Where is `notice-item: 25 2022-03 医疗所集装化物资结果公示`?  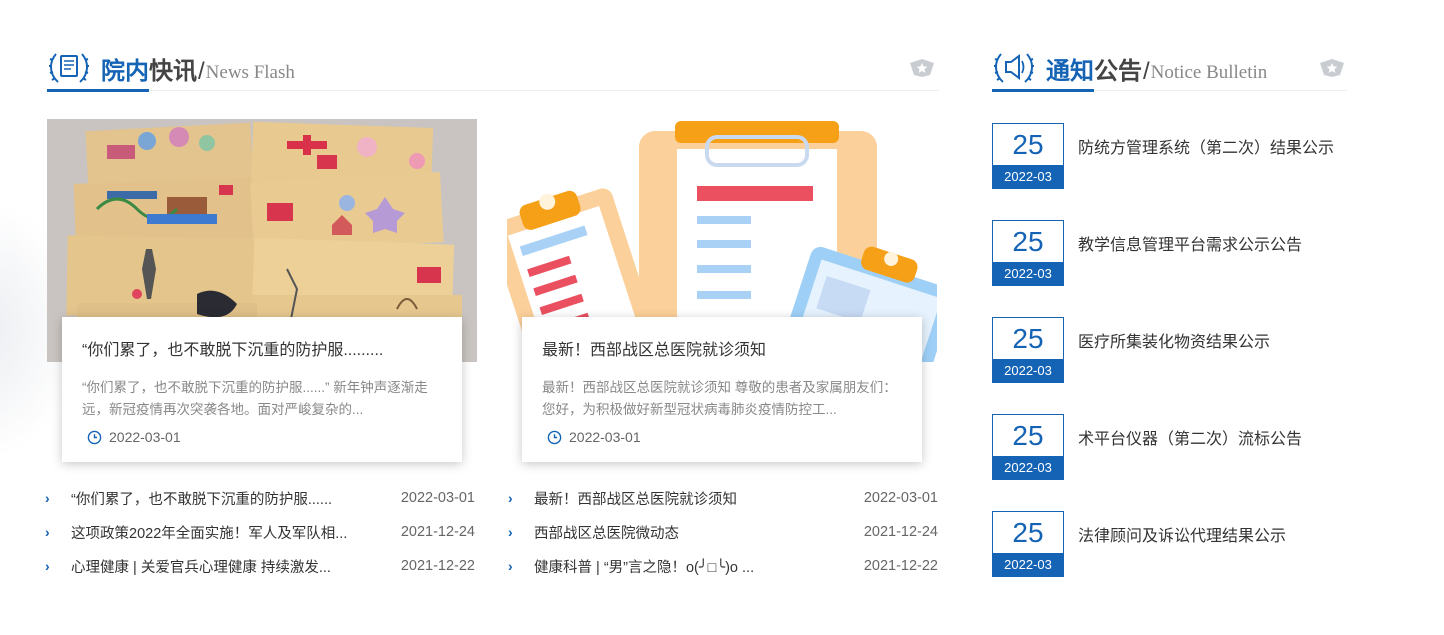
notice-item: 25 2022-03 医疗所集装化物资结果公示 is located at coordinates (1212, 350).